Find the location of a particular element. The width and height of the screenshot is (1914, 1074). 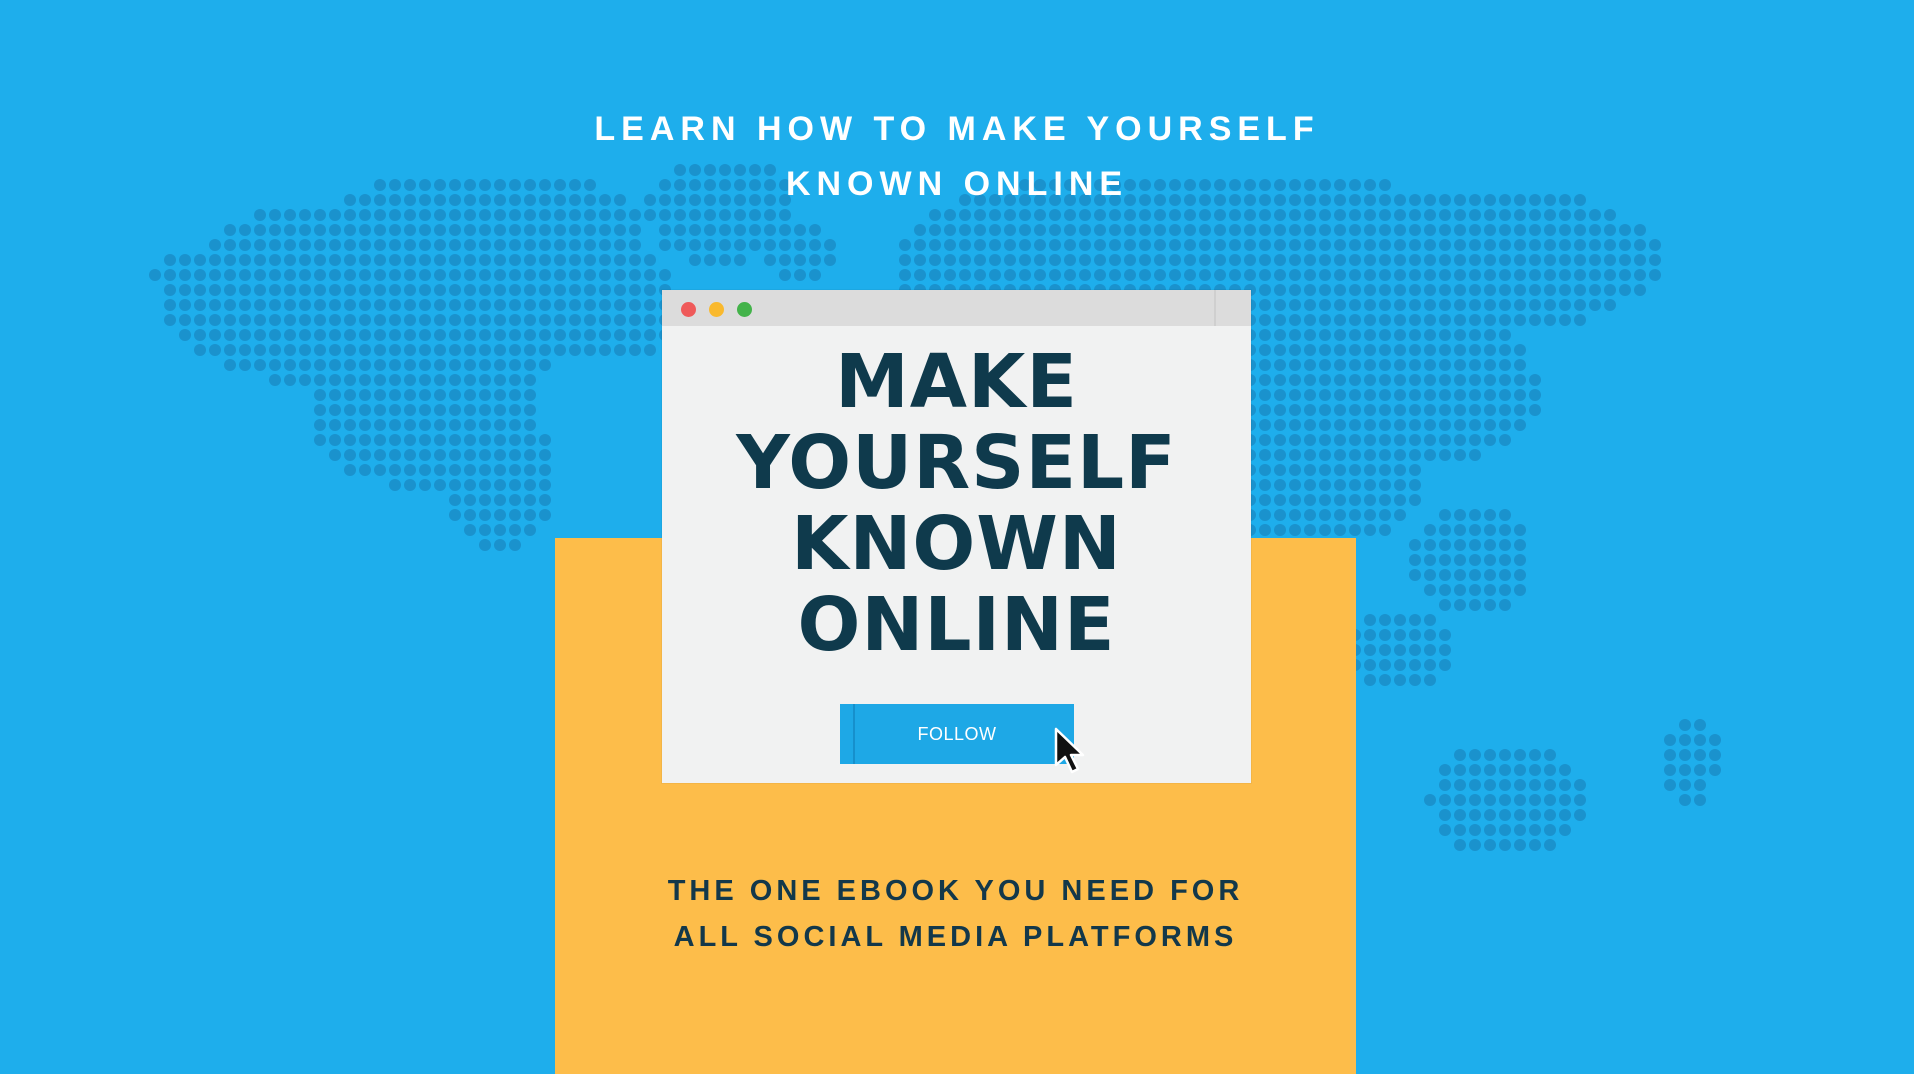

close-dot-icon is located at coordinates (688, 309).